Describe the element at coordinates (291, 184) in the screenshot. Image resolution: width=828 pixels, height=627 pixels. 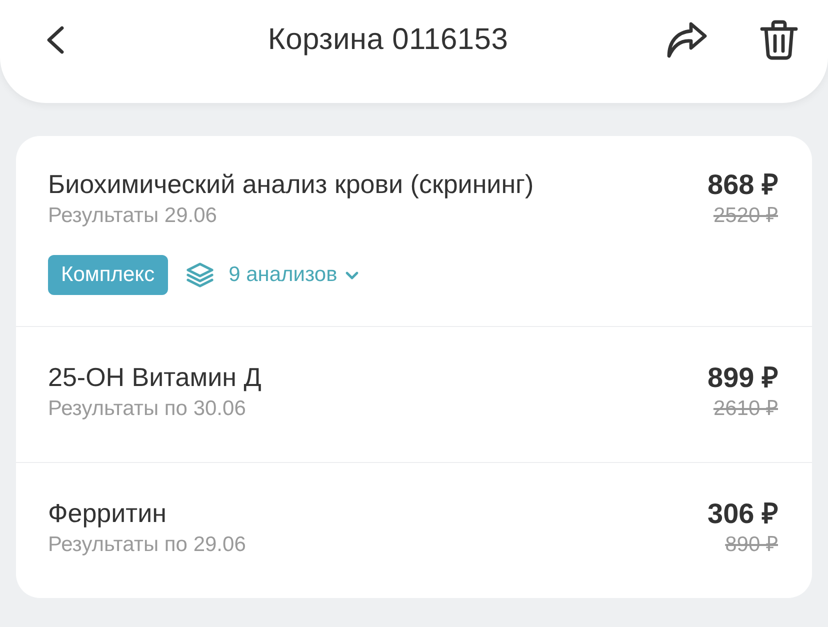
I see `test-name: Биохимический анализ крови (скрининг)` at that location.